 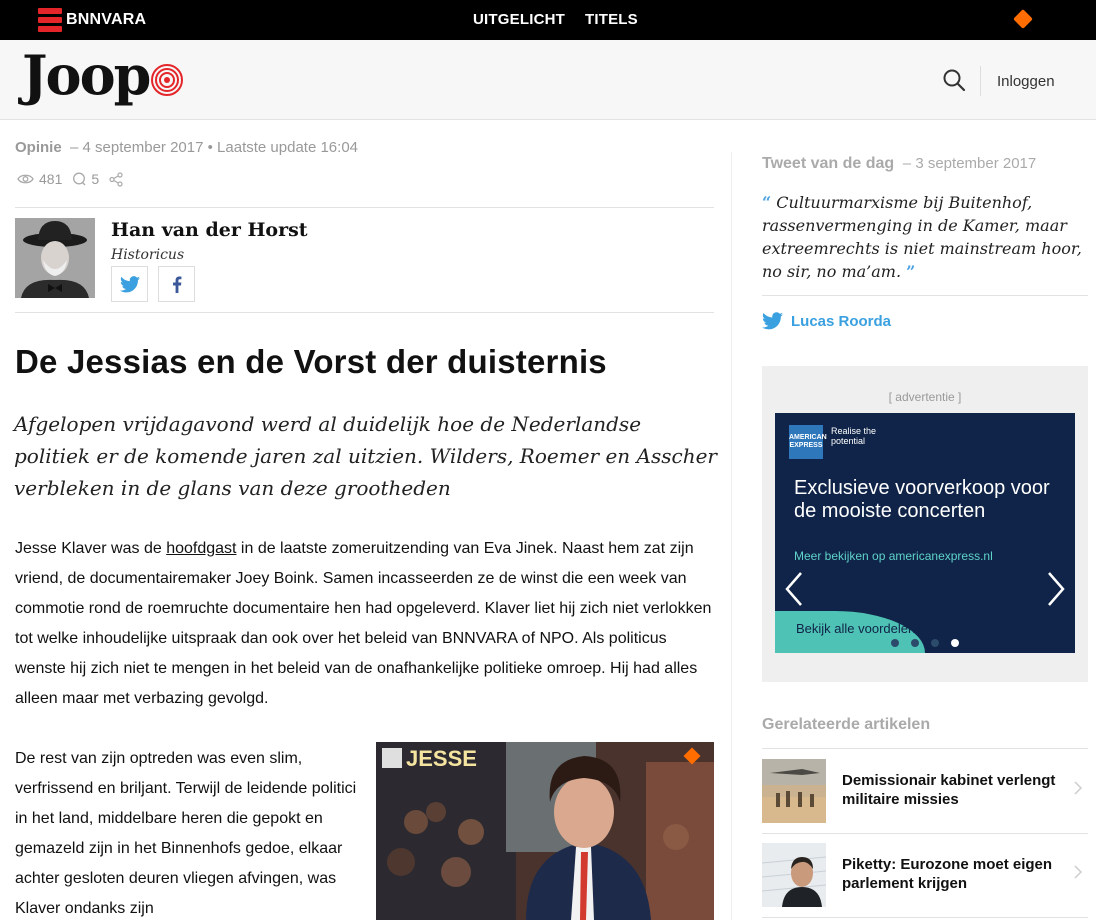 What do you see at coordinates (611, 19) in the screenshot?
I see `nav-titels: TITELS` at bounding box center [611, 19].